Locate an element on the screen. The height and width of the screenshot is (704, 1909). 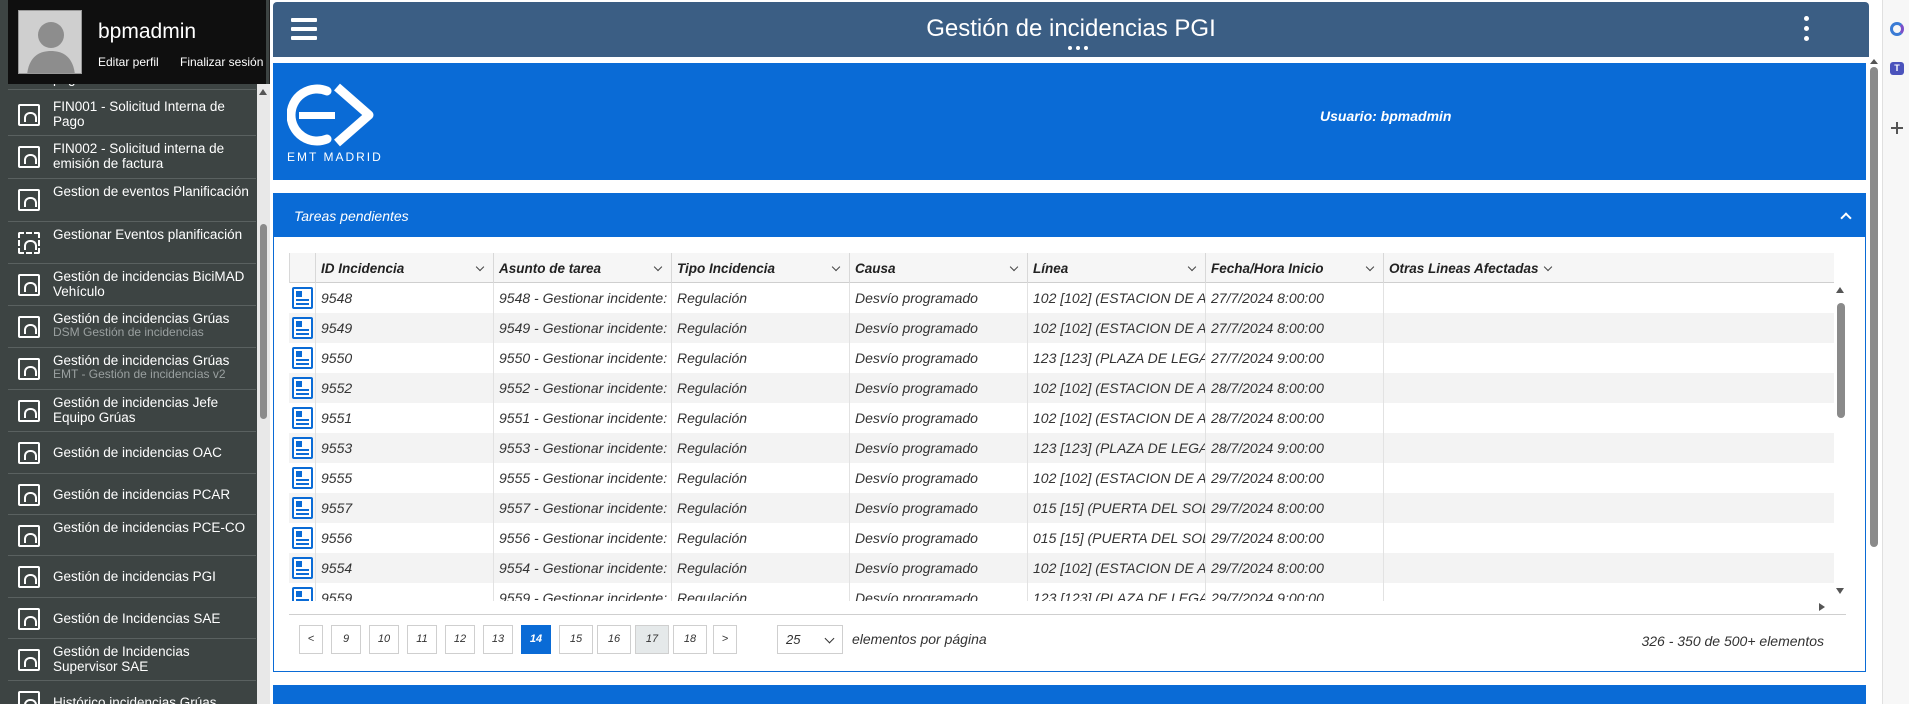
grid-scrollbar-thumb is located at coordinates (1841, 360).